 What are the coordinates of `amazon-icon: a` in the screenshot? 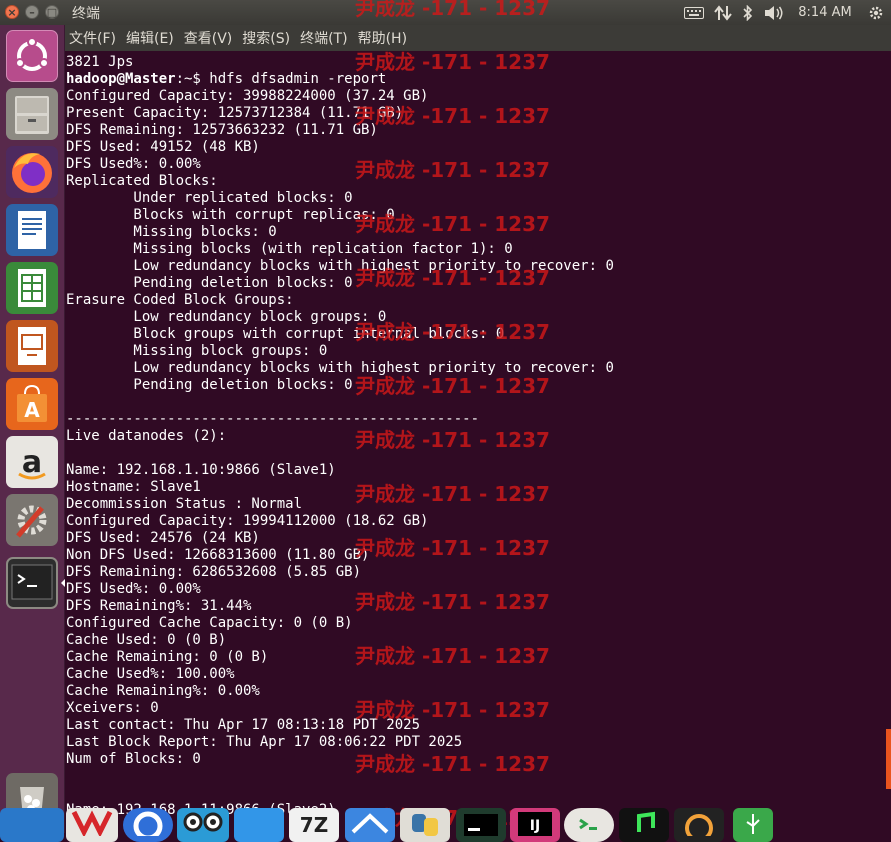 It's located at (32, 462).